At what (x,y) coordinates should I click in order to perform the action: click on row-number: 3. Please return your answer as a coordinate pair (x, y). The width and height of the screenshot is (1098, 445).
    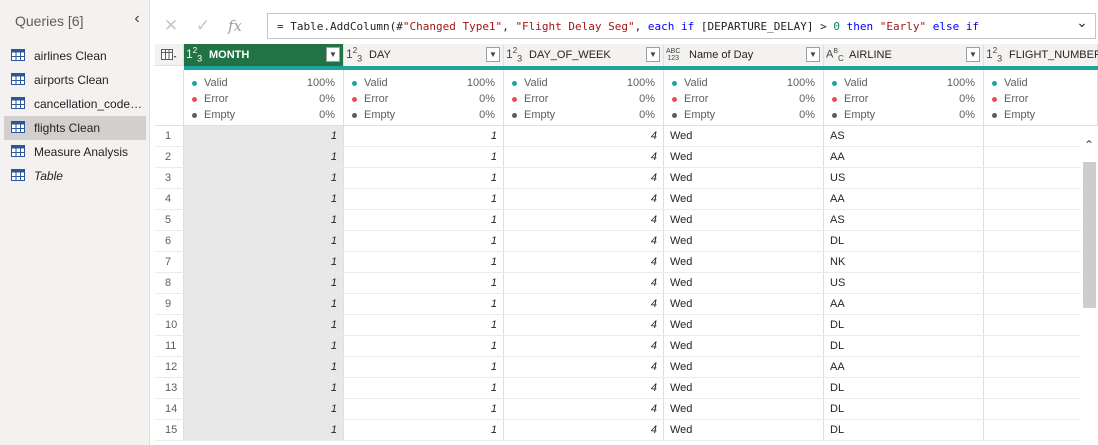
    Looking at the image, I should click on (169, 178).